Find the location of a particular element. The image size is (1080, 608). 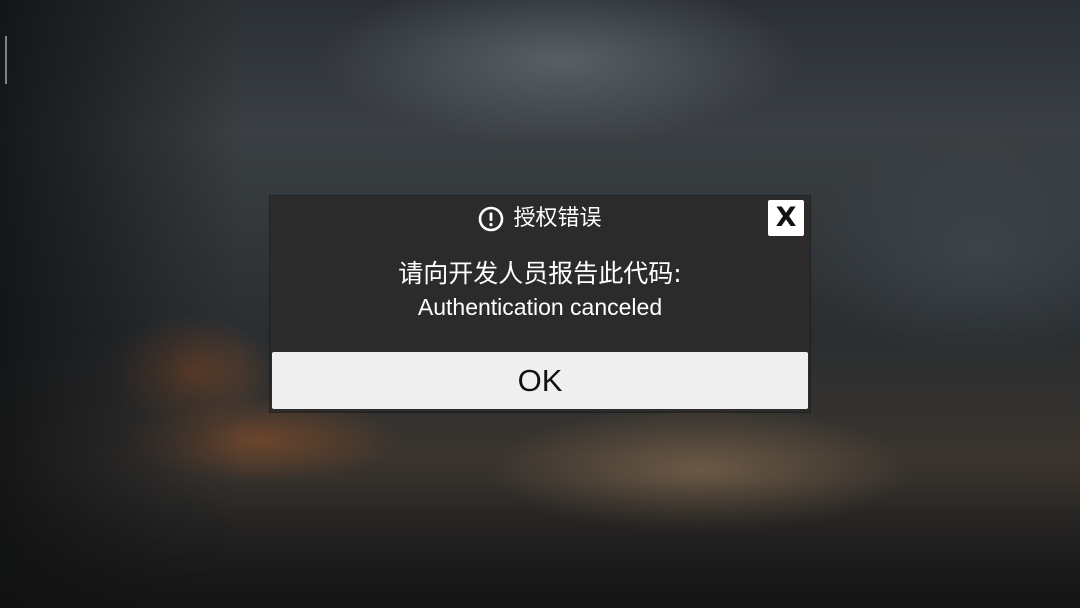

alert-circle-icon is located at coordinates (491, 219).